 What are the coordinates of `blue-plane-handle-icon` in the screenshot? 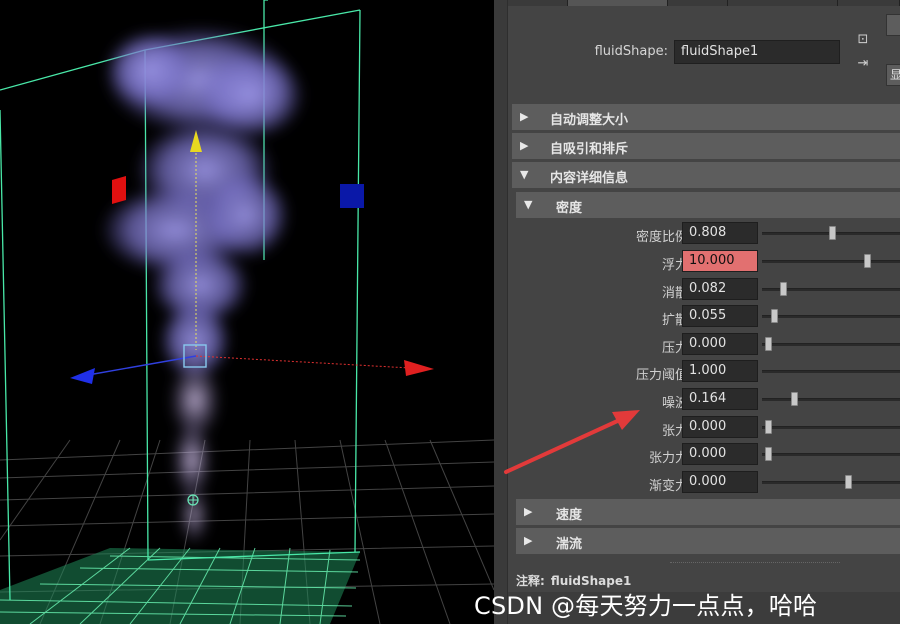 It's located at (352, 196).